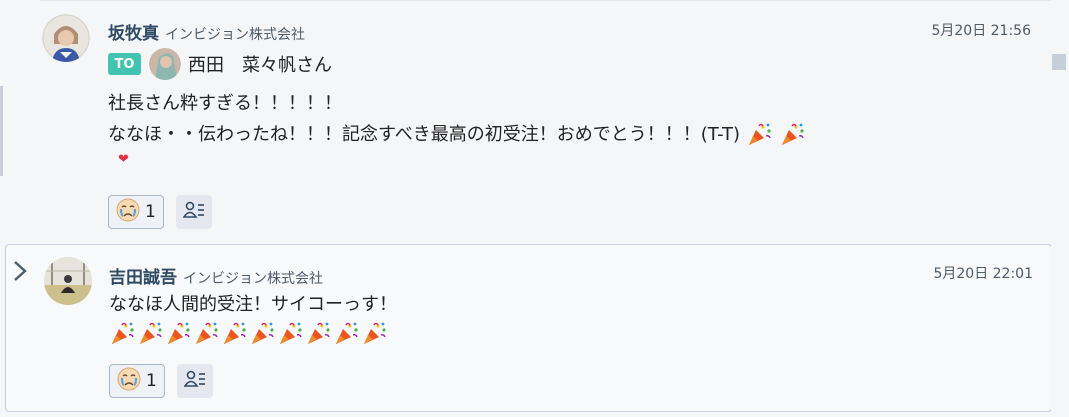  Describe the element at coordinates (424, 134) in the screenshot. I see `message-text-line: ななほ・・伝わったね！！！記念すべき最高の初受注！おめでとう！！！(T-T)` at that location.